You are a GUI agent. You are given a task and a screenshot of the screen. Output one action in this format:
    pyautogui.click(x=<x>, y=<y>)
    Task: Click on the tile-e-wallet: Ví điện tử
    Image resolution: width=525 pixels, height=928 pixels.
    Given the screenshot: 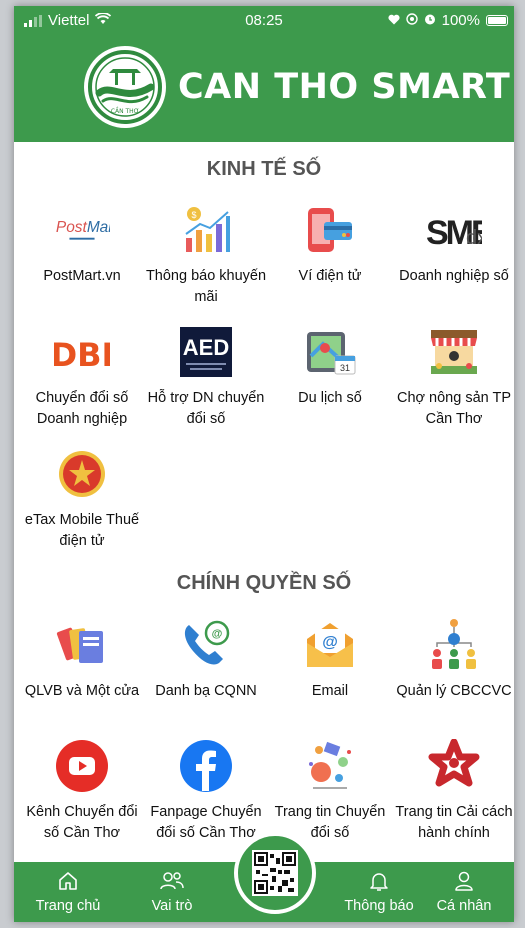 What is the action you would take?
    pyautogui.click(x=330, y=244)
    